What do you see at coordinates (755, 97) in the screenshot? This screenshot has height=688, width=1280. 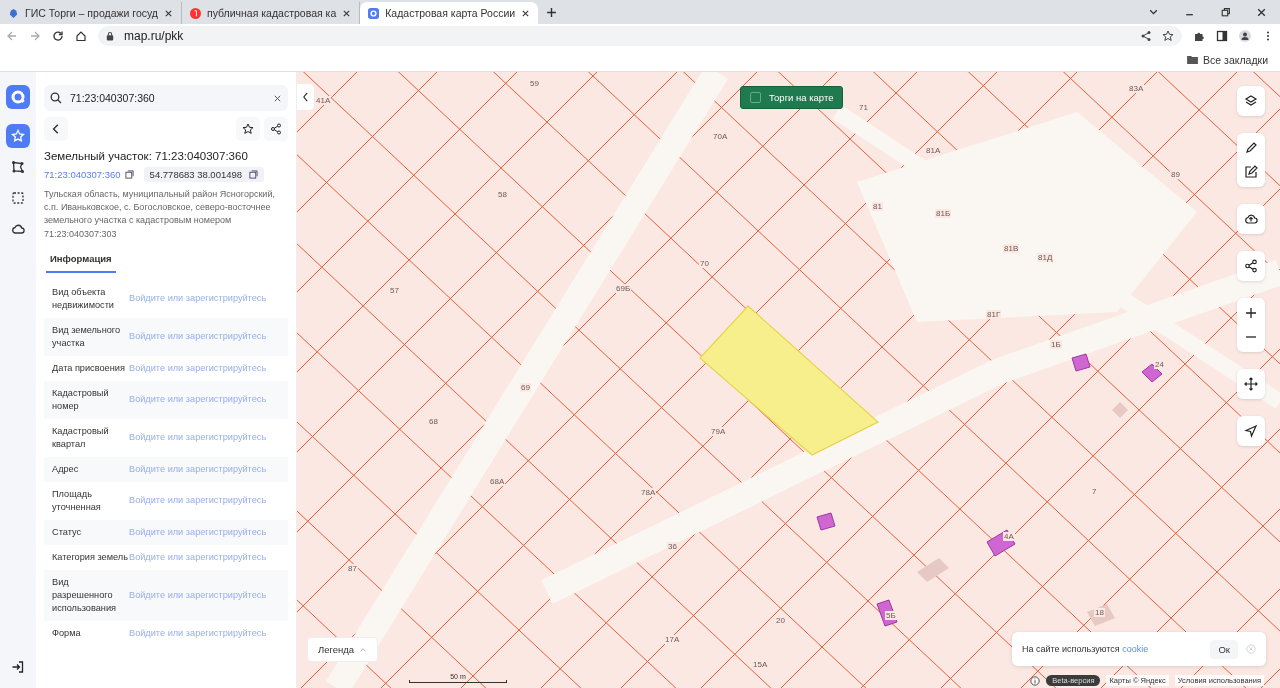 I see `checkbox` at bounding box center [755, 97].